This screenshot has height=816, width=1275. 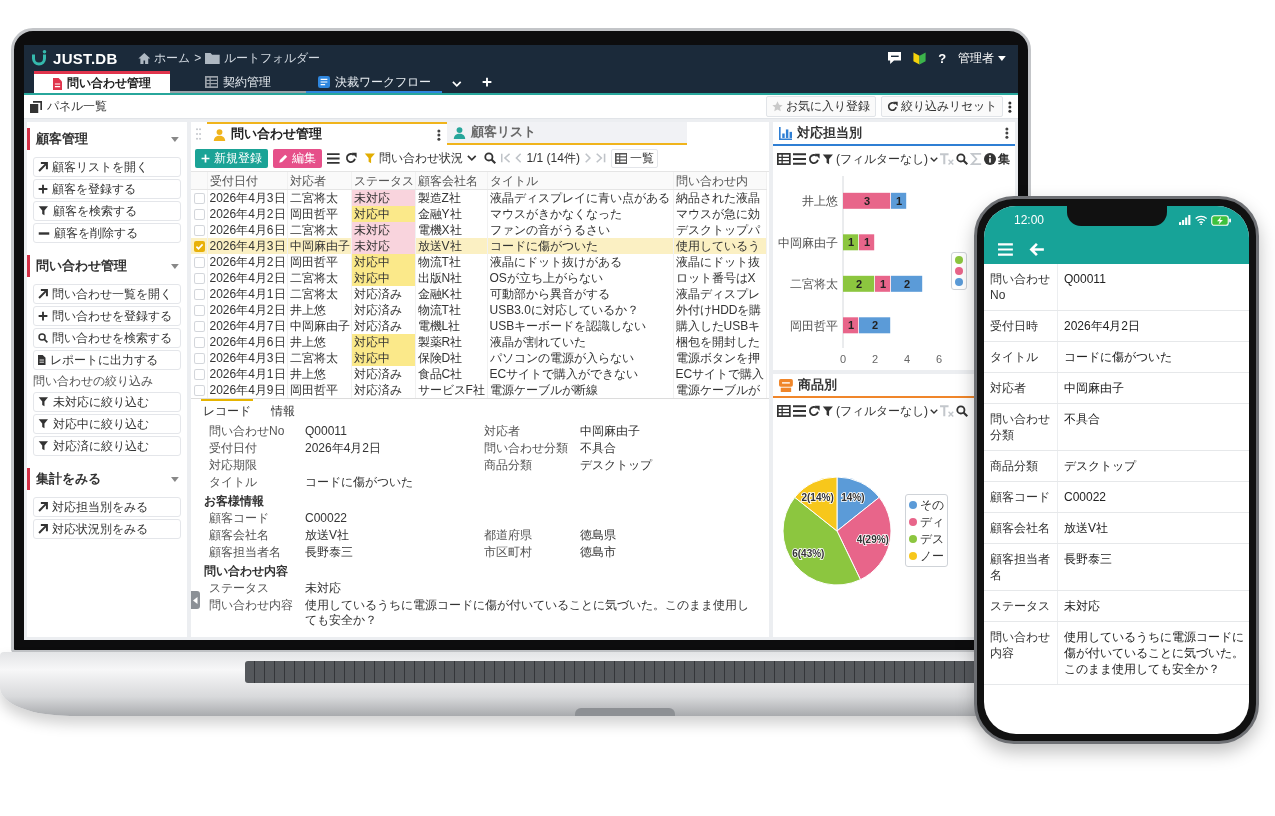 I want to click on first-page-icon, so click(x=505, y=158).